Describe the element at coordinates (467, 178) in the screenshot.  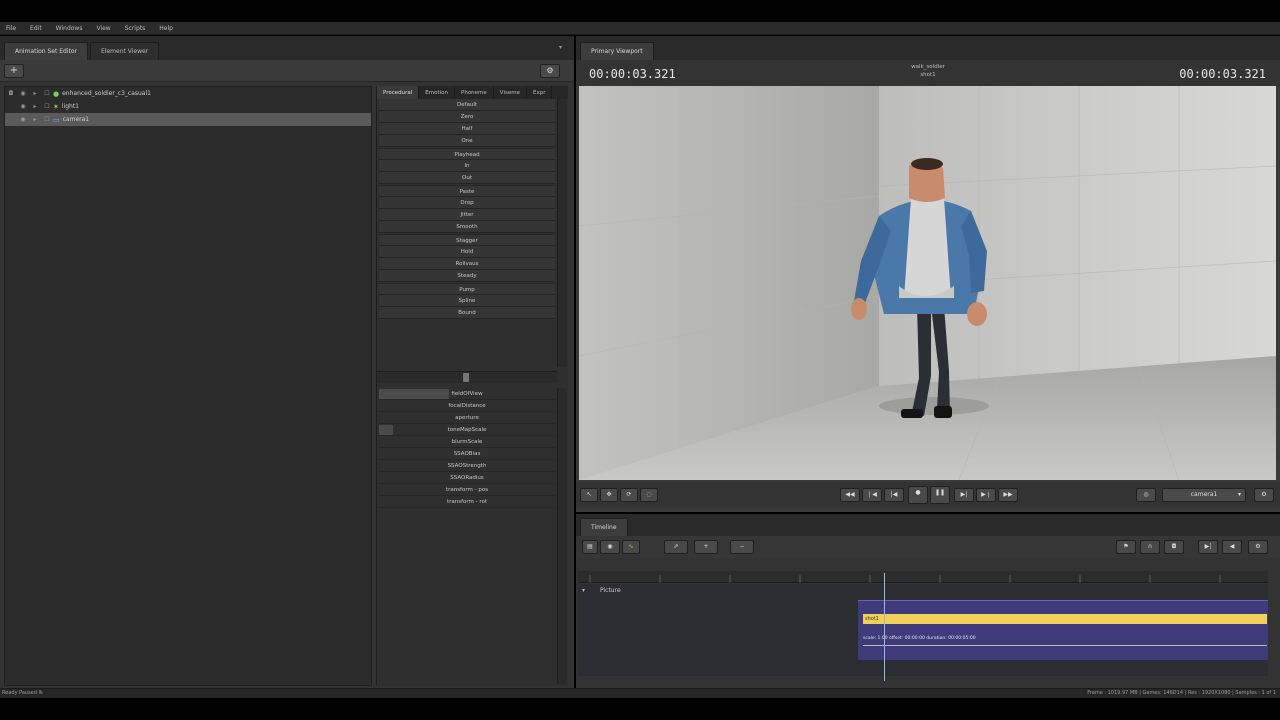
I see `preset-button: Out` at that location.